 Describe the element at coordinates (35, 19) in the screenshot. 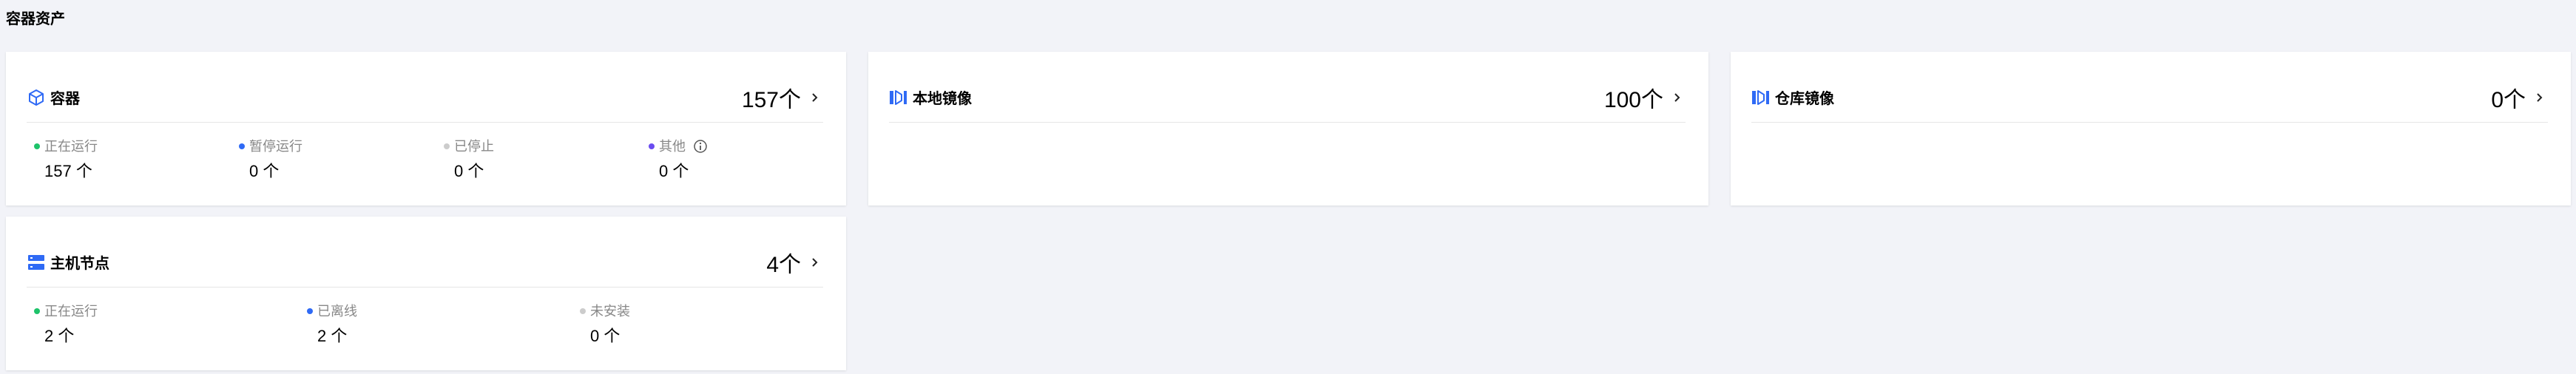

I see `section-title: 容器资产` at that location.